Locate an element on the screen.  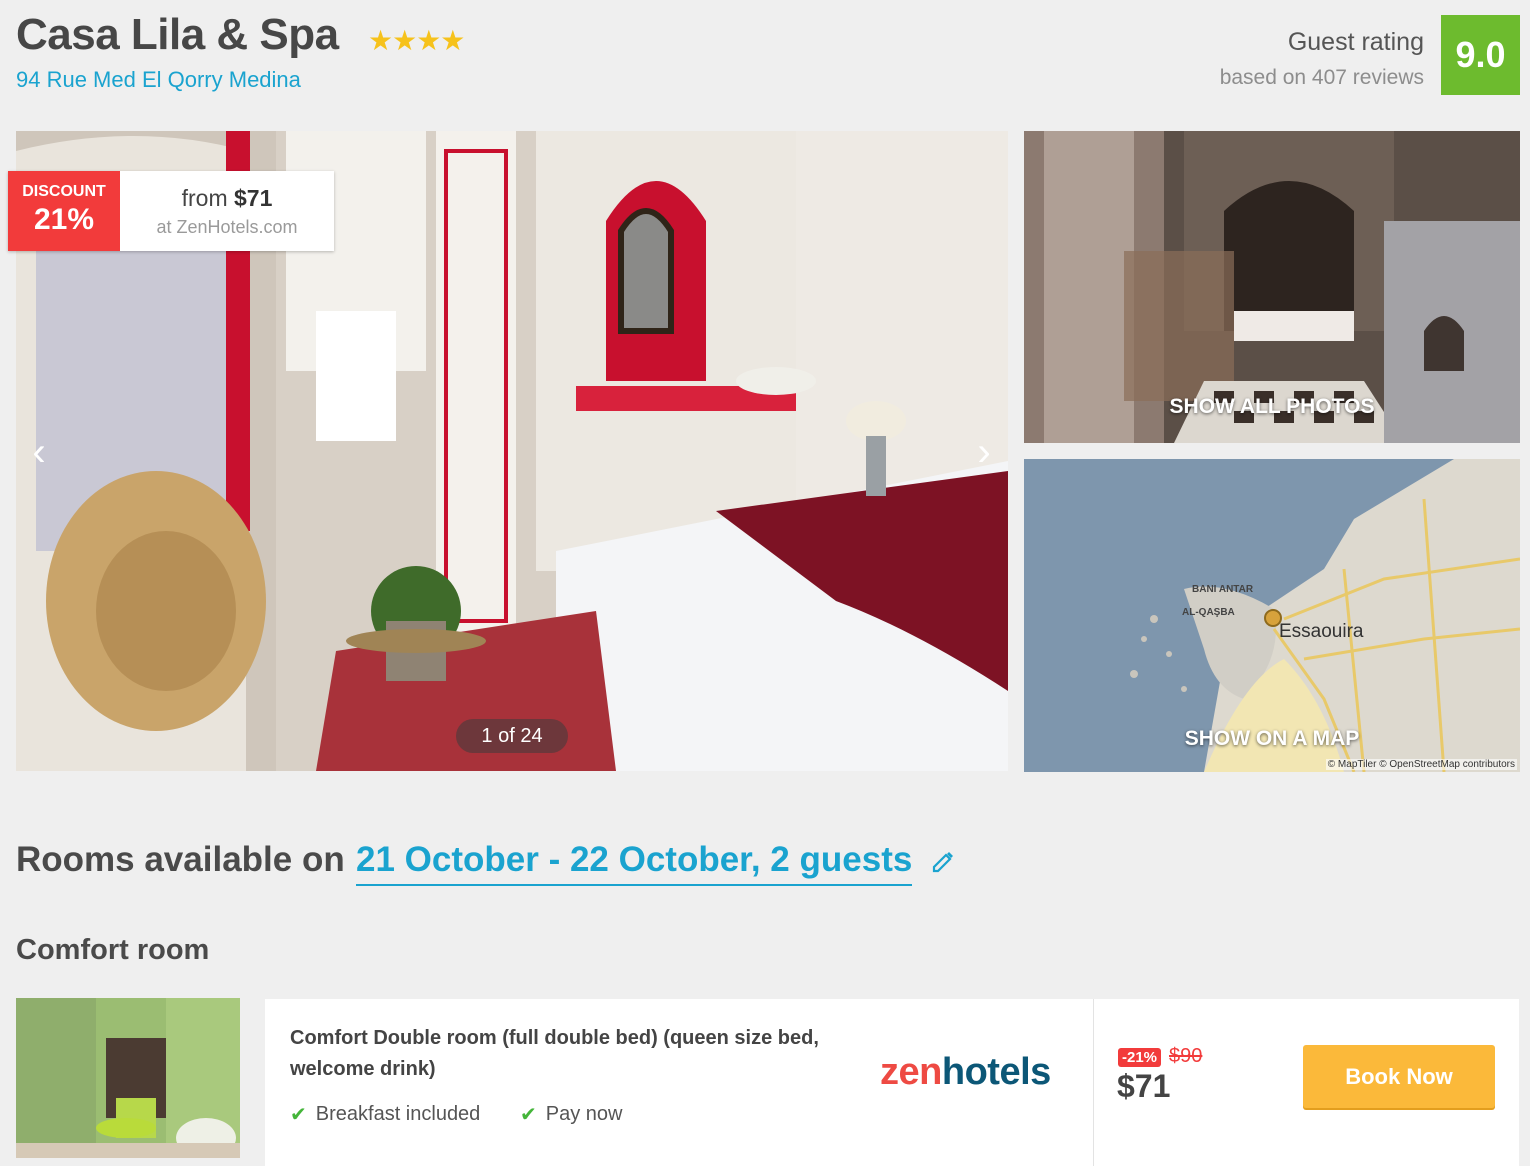
from-price: from $71 is located at coordinates (227, 198).